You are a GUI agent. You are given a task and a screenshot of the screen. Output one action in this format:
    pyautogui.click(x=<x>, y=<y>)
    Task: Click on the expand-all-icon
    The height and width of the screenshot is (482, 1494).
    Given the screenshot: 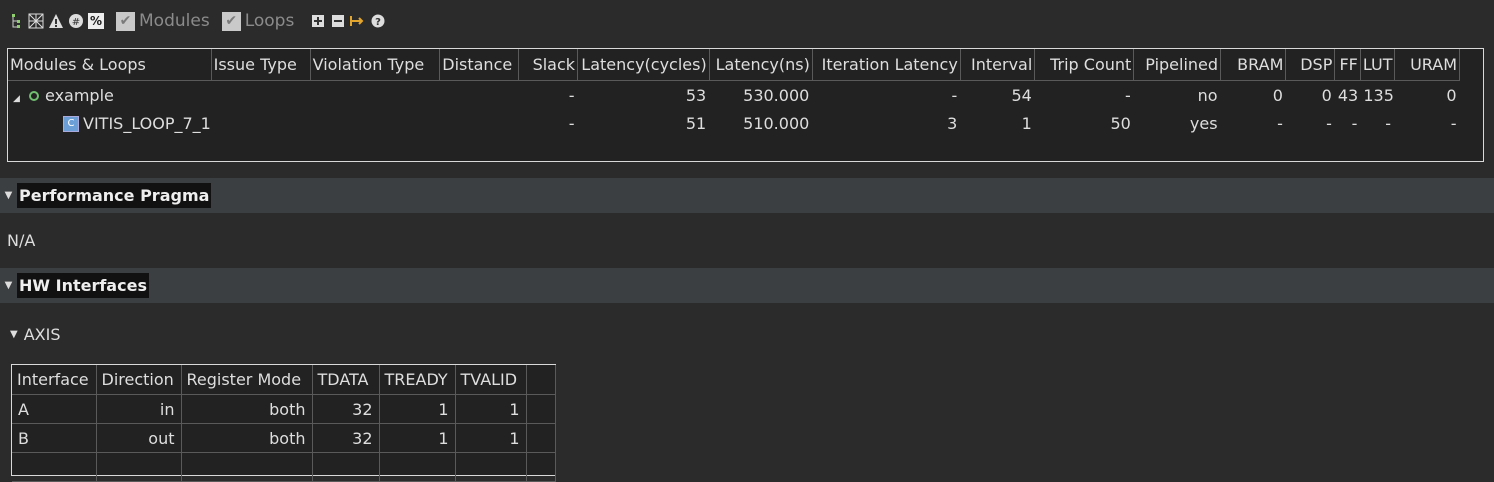 What is the action you would take?
    pyautogui.click(x=318, y=21)
    